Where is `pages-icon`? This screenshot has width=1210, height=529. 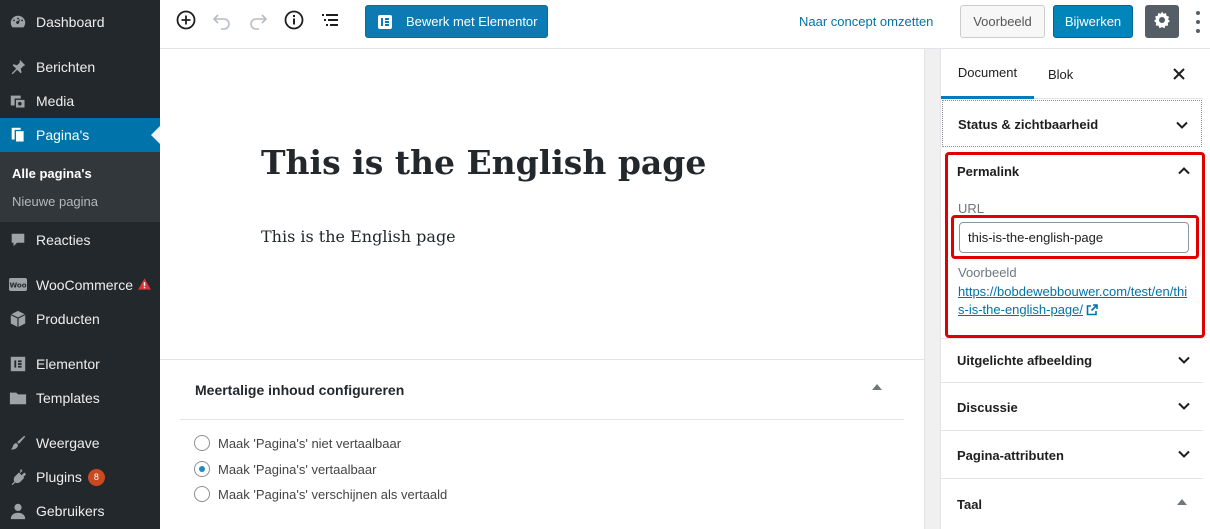
pages-icon is located at coordinates (18, 135).